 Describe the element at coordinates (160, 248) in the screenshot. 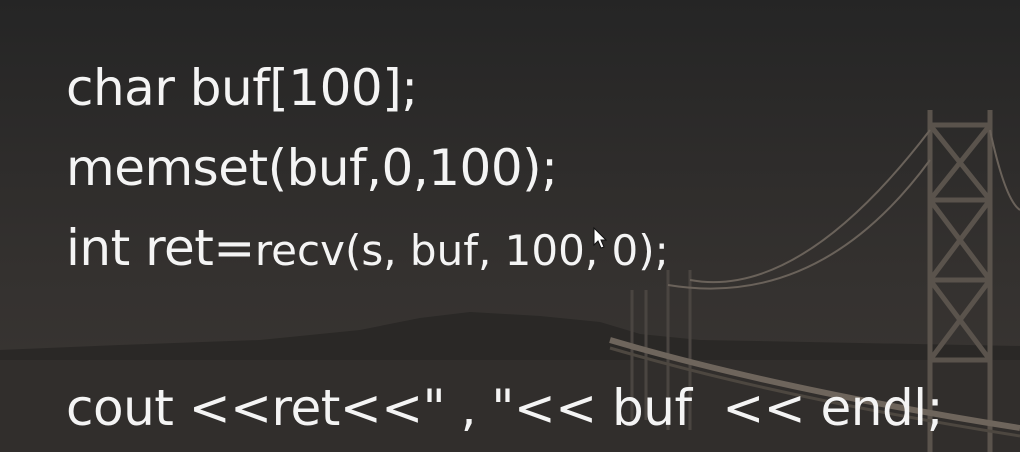

I see `code-ret-assignment: int ret=` at that location.